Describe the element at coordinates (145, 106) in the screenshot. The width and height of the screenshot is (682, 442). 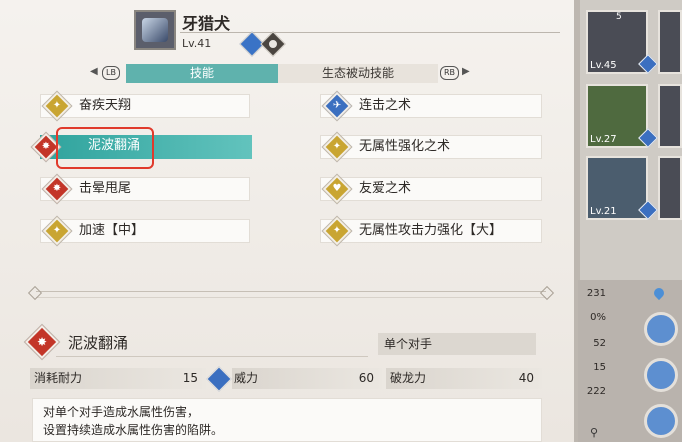
I see `skill-item: ✦ 奋疾天翔` at that location.